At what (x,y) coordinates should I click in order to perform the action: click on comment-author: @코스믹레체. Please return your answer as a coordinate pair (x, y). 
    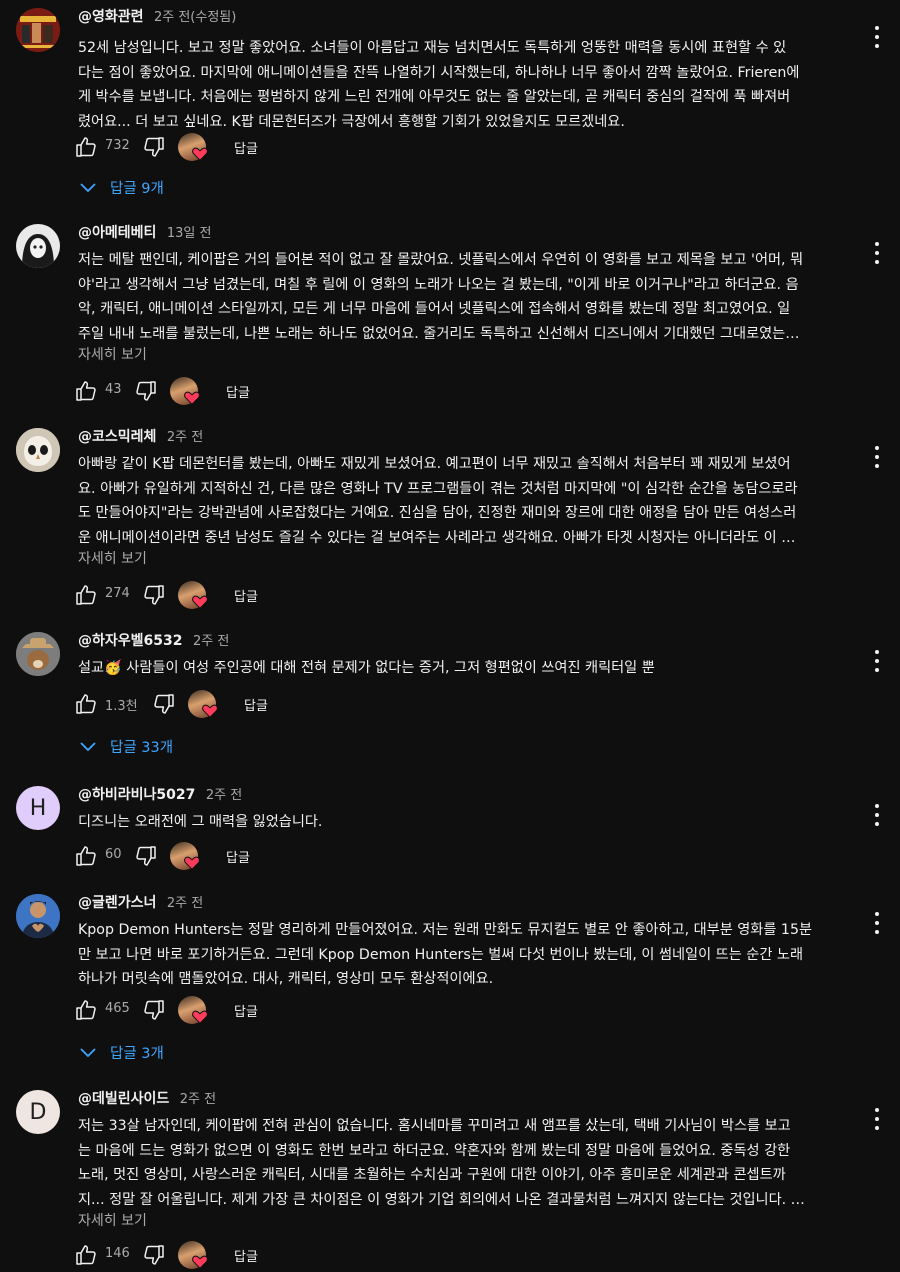
    Looking at the image, I should click on (117, 437).